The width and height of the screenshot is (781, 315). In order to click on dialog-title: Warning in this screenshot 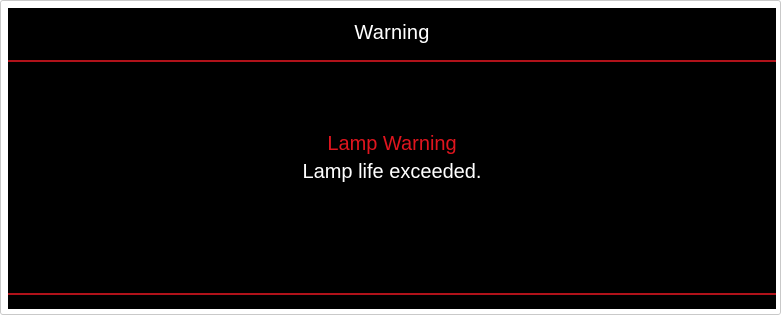, I will do `click(392, 33)`.